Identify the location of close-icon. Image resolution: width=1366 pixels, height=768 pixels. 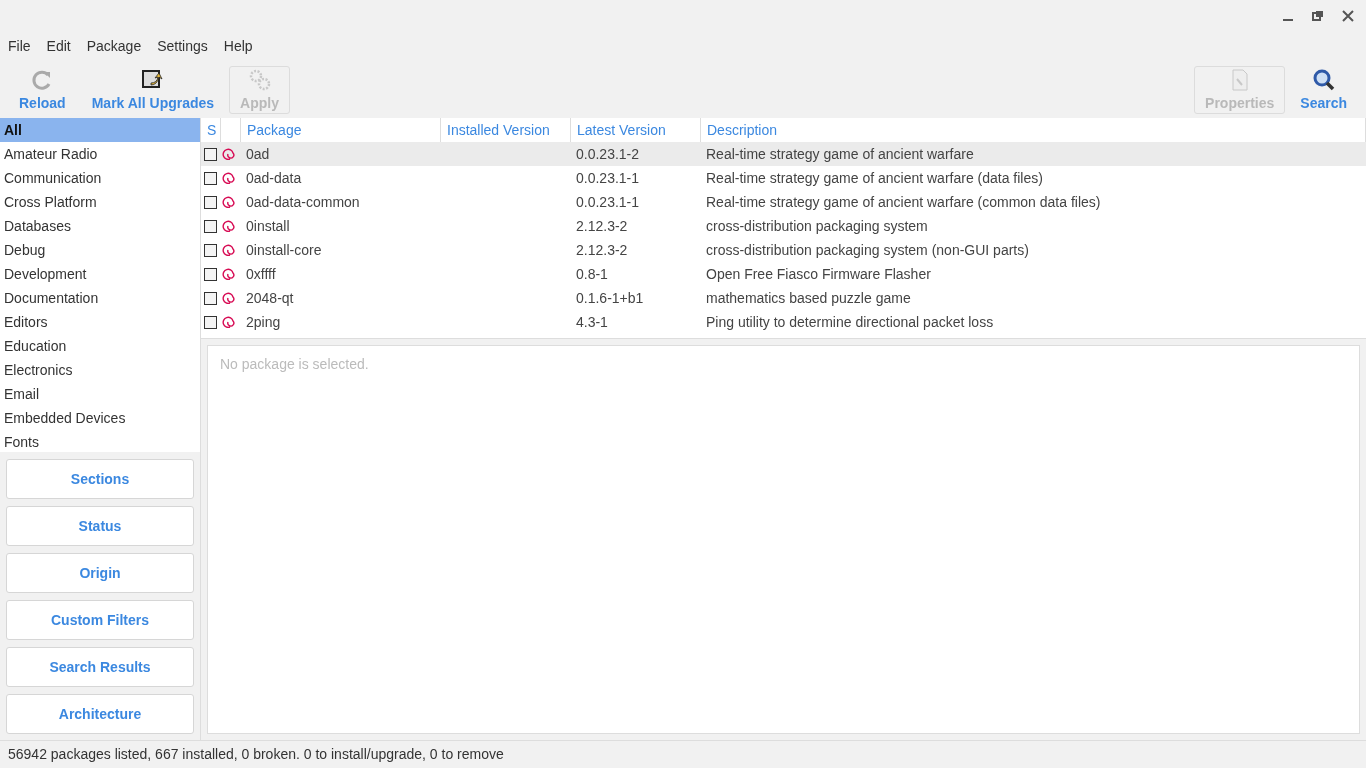
(1348, 16).